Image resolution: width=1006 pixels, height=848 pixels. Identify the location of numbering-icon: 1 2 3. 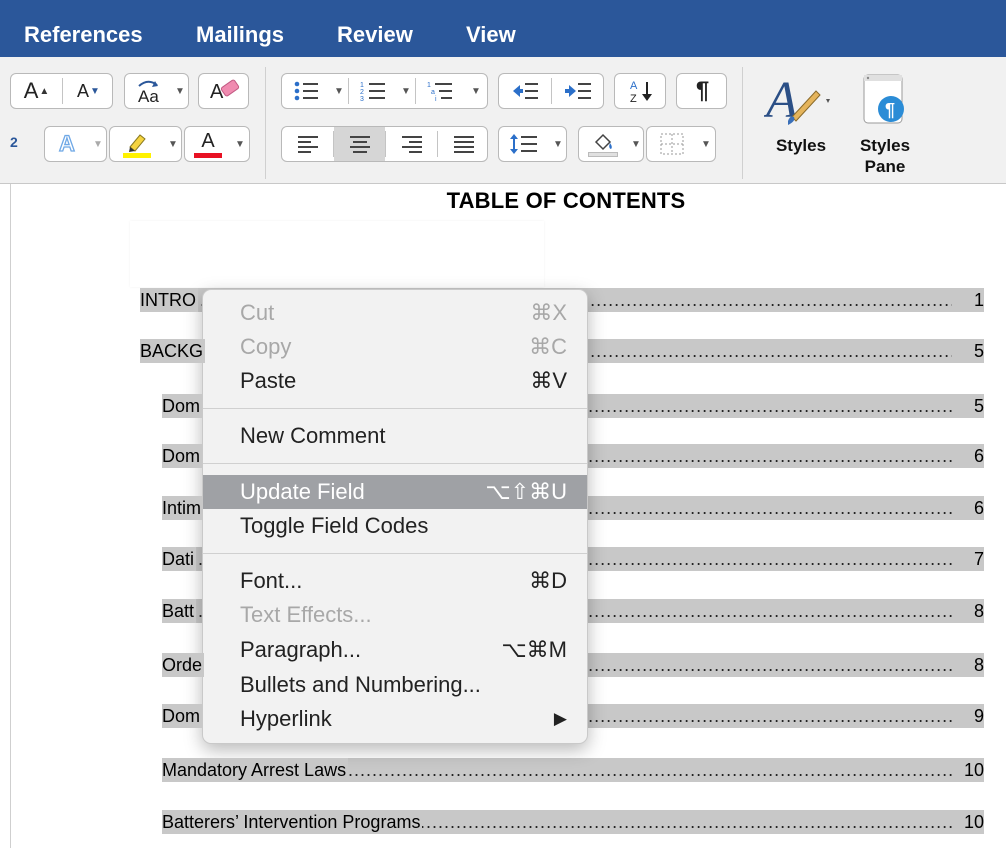
(373, 91).